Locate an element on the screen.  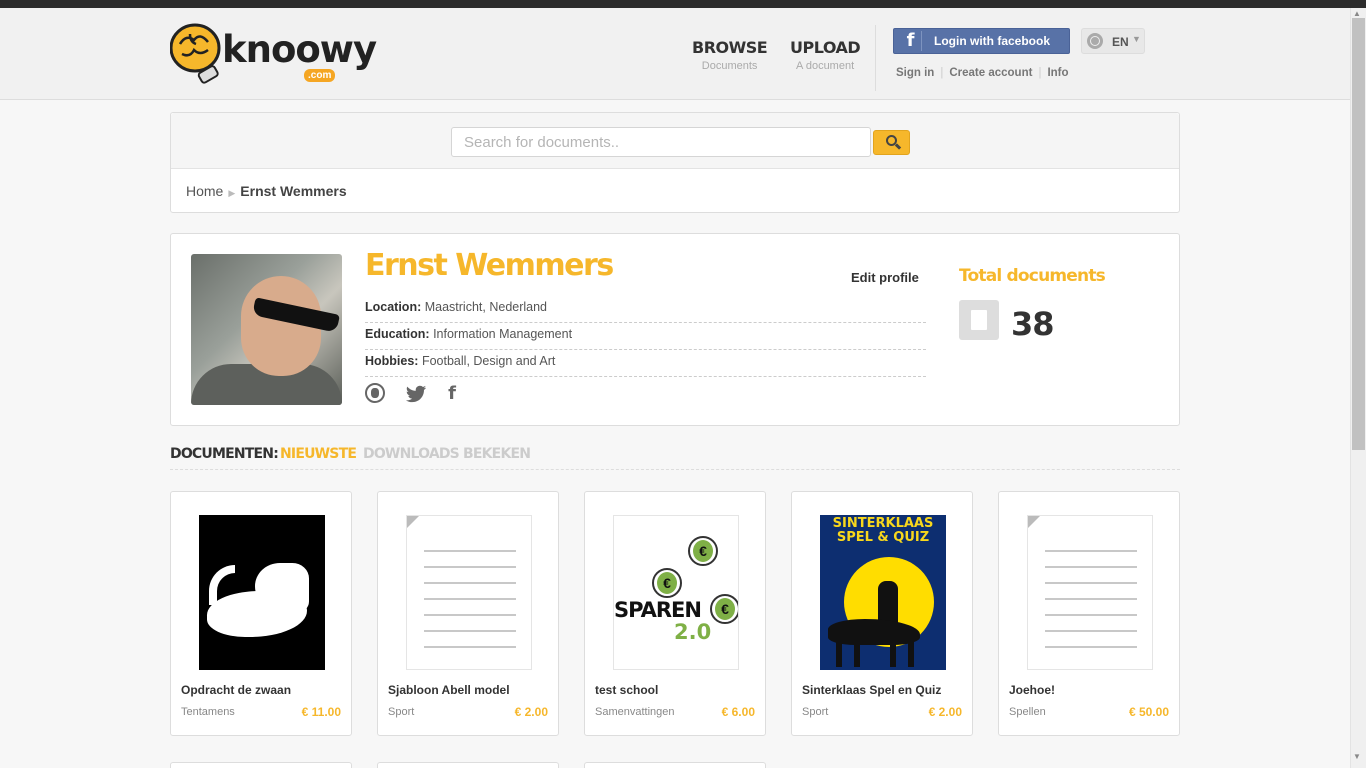
facebook-login-button: f Login with facebook is located at coordinates (981, 41).